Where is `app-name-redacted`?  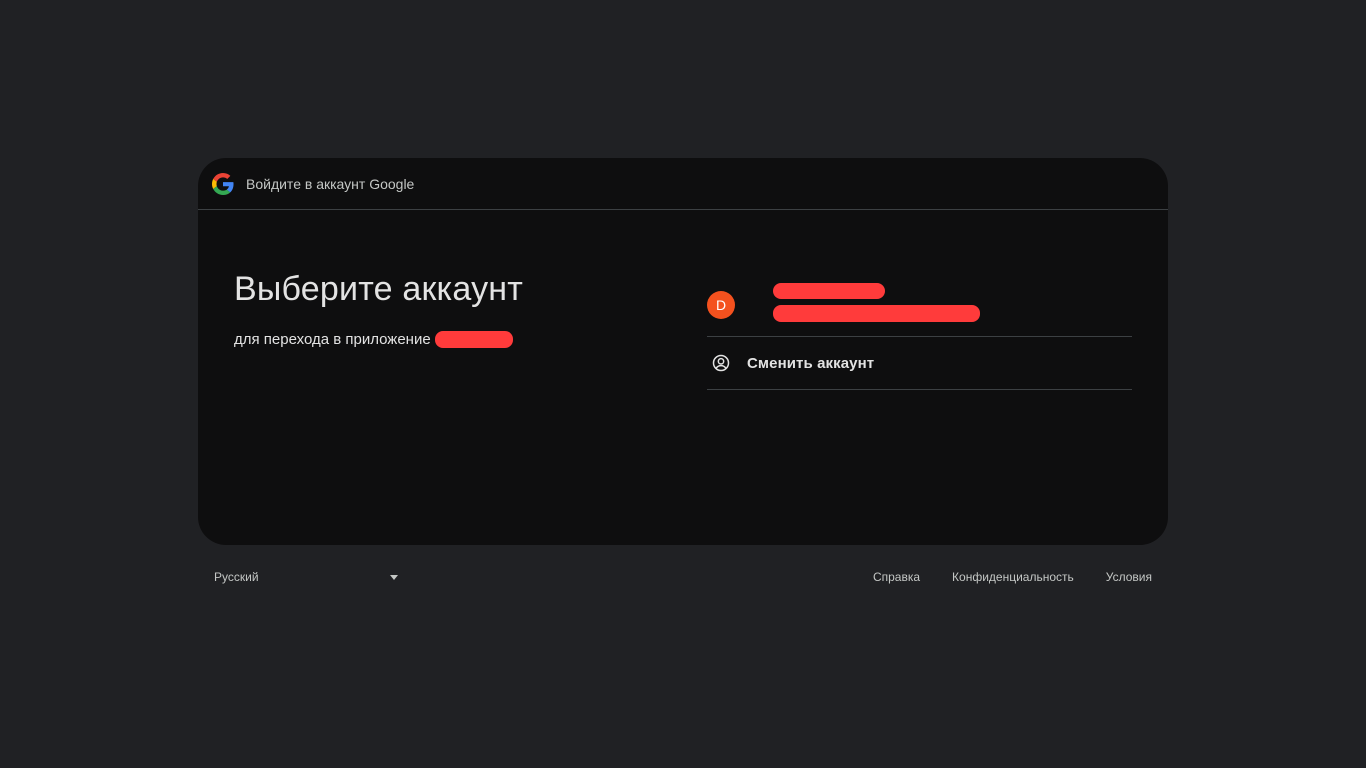
app-name-redacted is located at coordinates (474, 339).